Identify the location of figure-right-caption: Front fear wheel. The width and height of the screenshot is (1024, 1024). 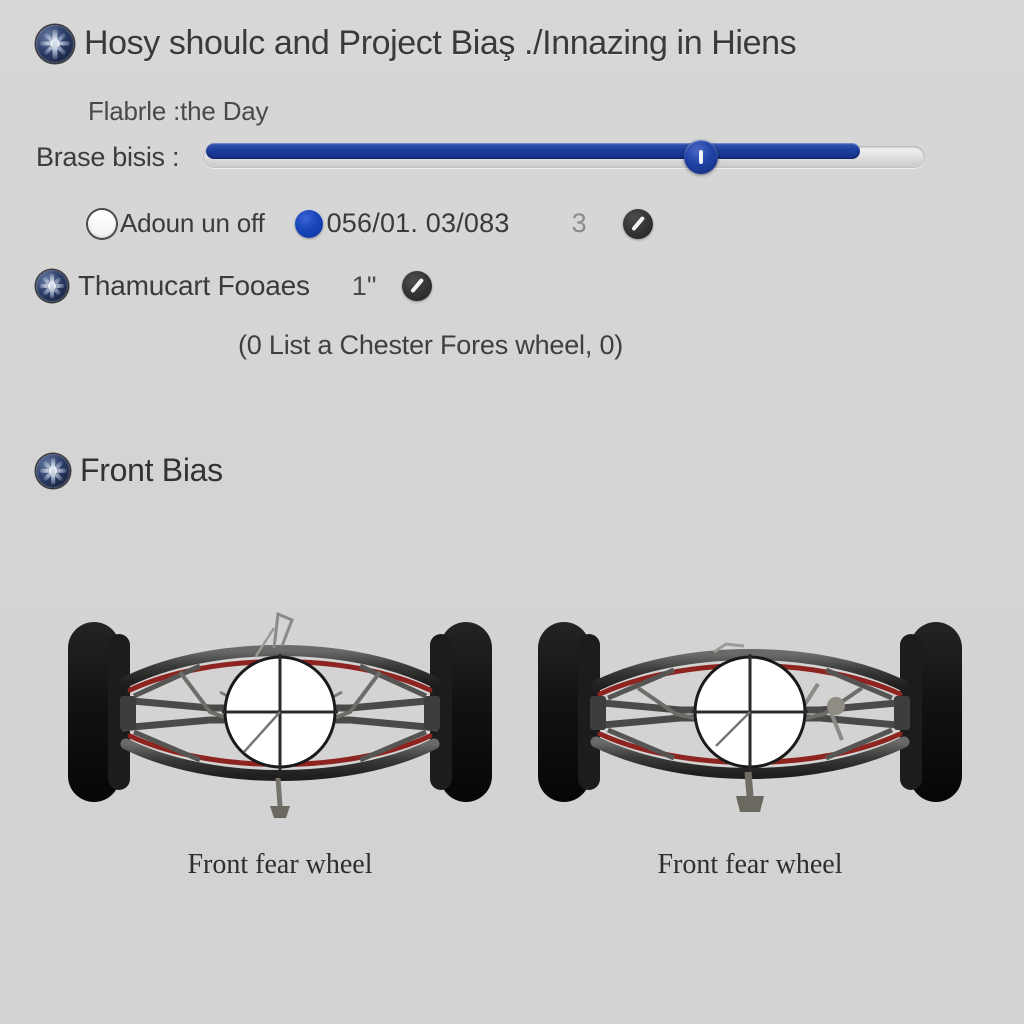
(750, 864).